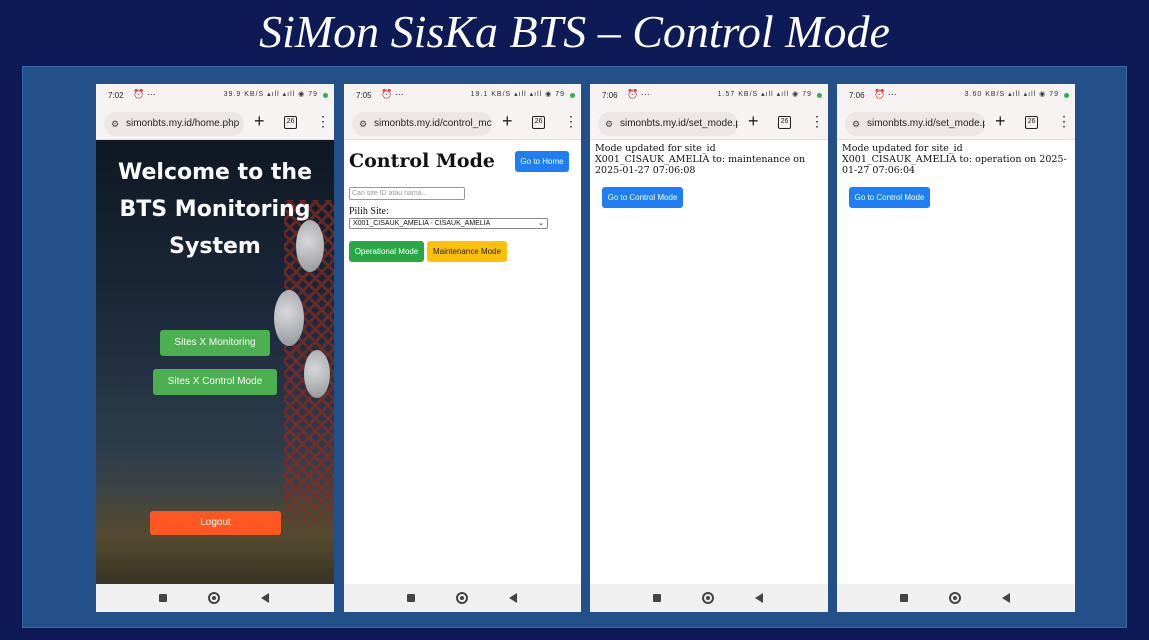 This screenshot has height=640, width=1149. What do you see at coordinates (215, 96) in the screenshot?
I see `status-bar: 7:02 ⏰ ⋯ 39.9 KB/S ▴ıll ▴ıll ◉ 79` at bounding box center [215, 96].